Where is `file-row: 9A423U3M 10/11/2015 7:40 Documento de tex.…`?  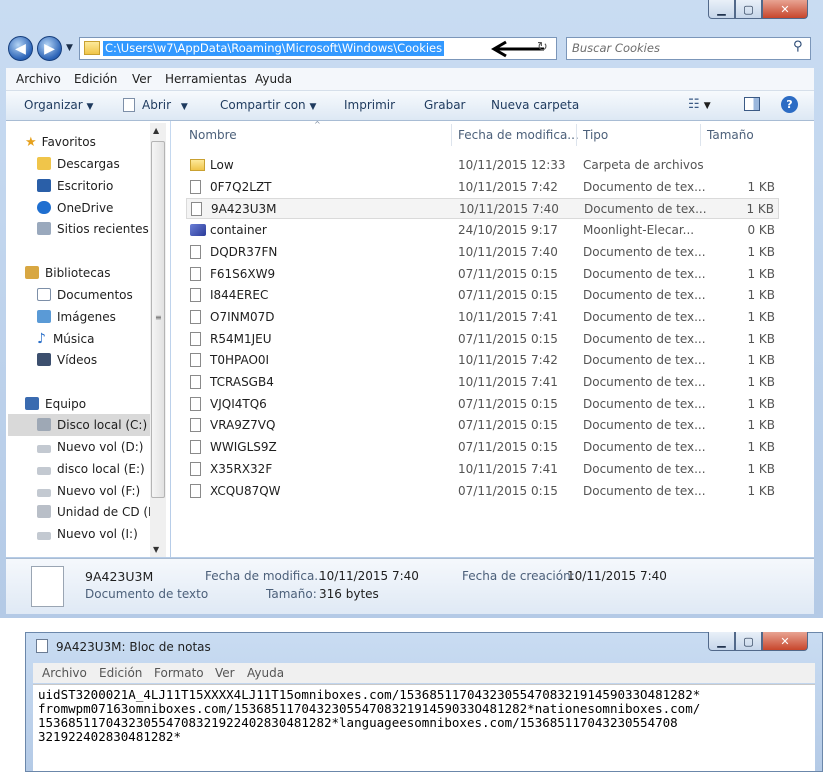 file-row: 9A423U3M 10/11/2015 7:40 Documento de tex.… is located at coordinates (482, 209).